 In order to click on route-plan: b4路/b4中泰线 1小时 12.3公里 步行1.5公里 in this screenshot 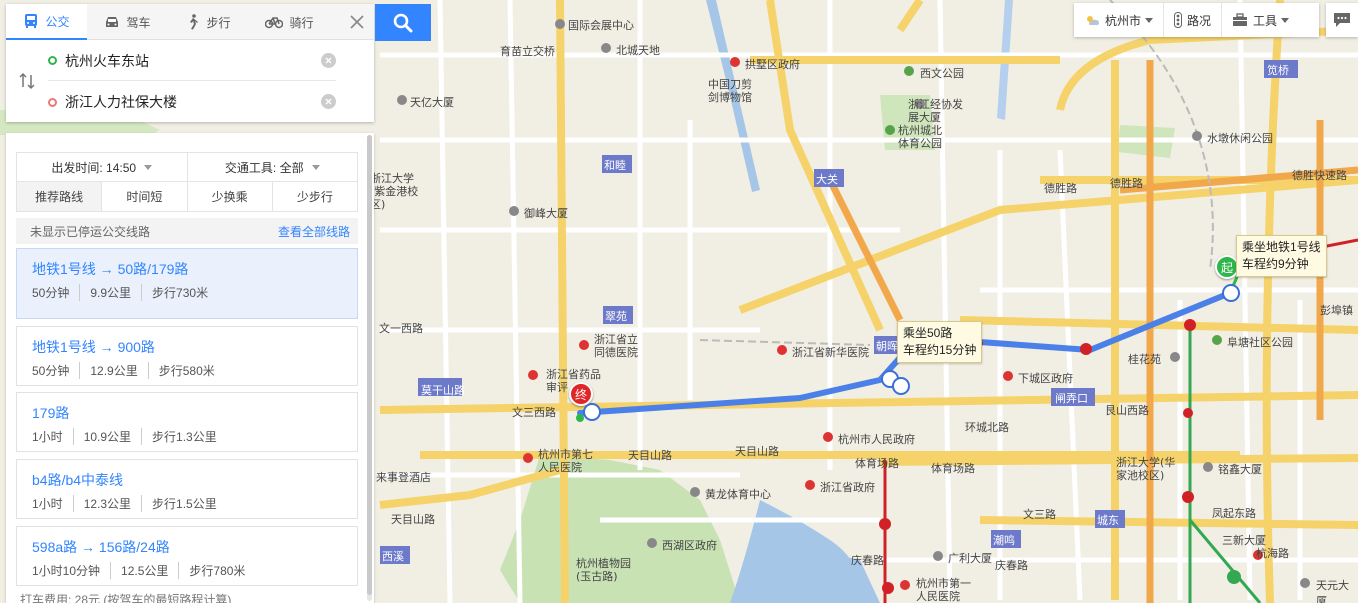, I will do `click(187, 489)`.